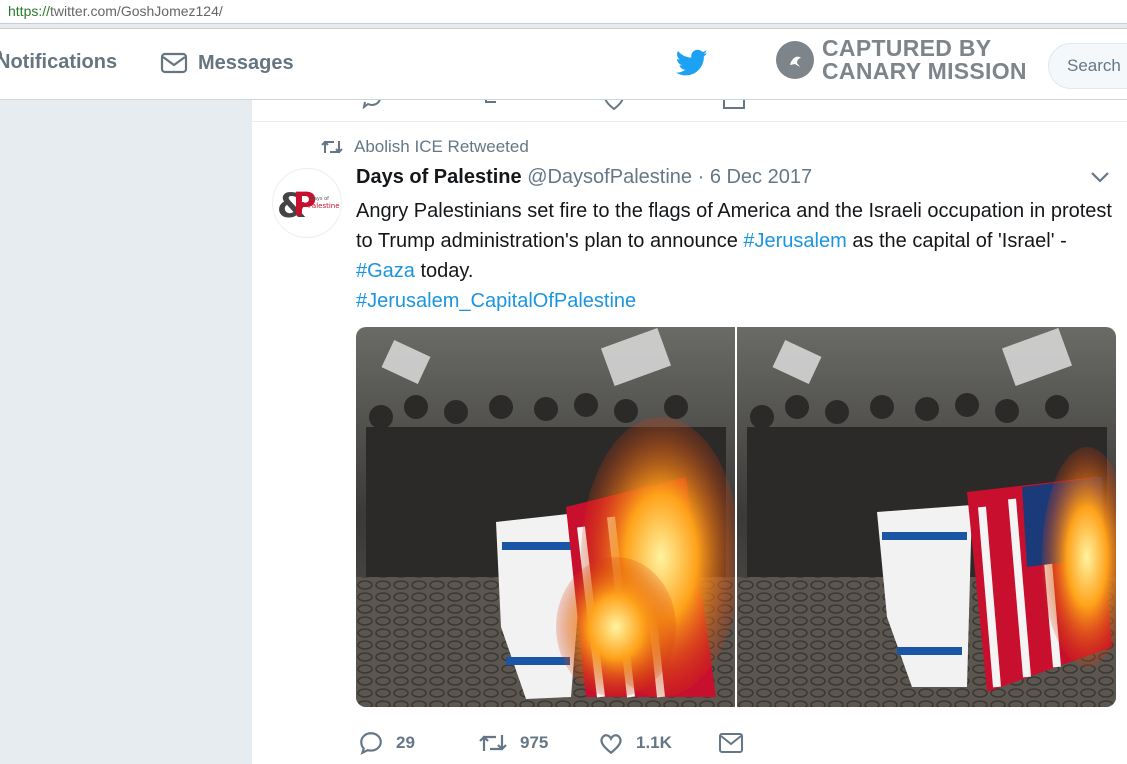  Describe the element at coordinates (654, 742) in the screenshot. I see `like-count: 1.1K` at that location.